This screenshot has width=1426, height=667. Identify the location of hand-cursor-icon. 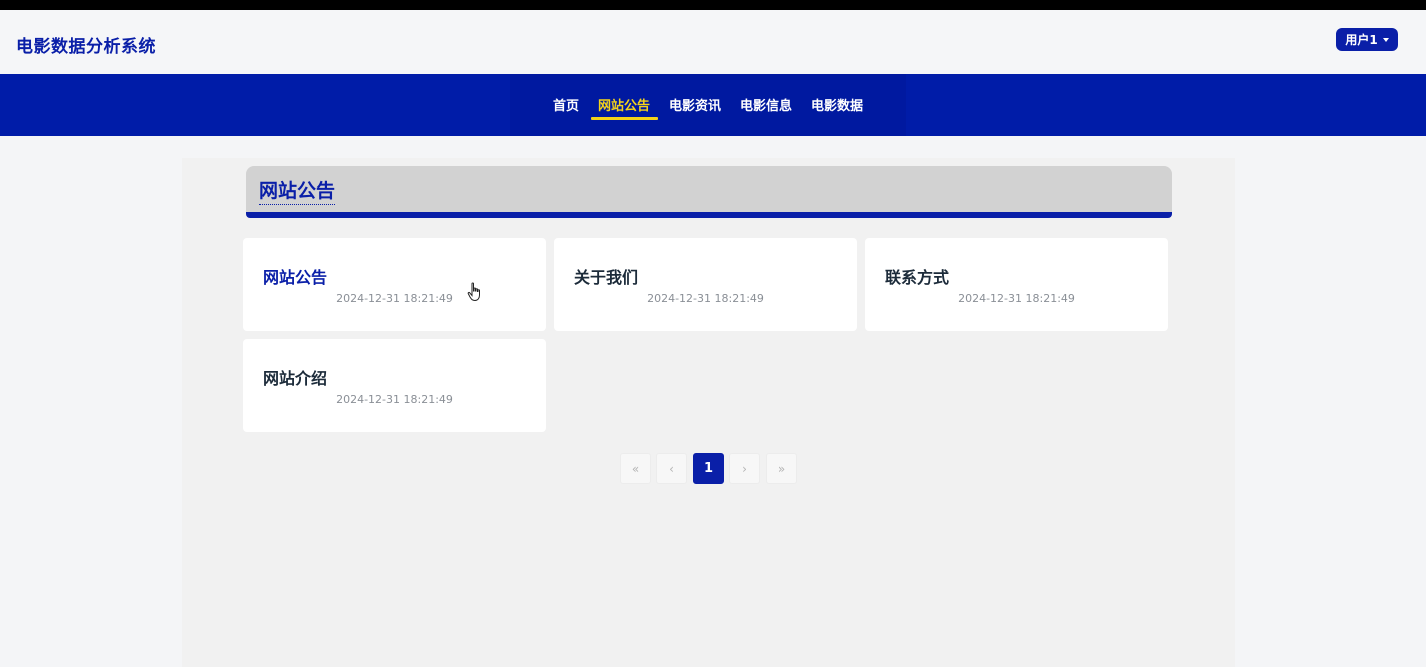
(473, 292).